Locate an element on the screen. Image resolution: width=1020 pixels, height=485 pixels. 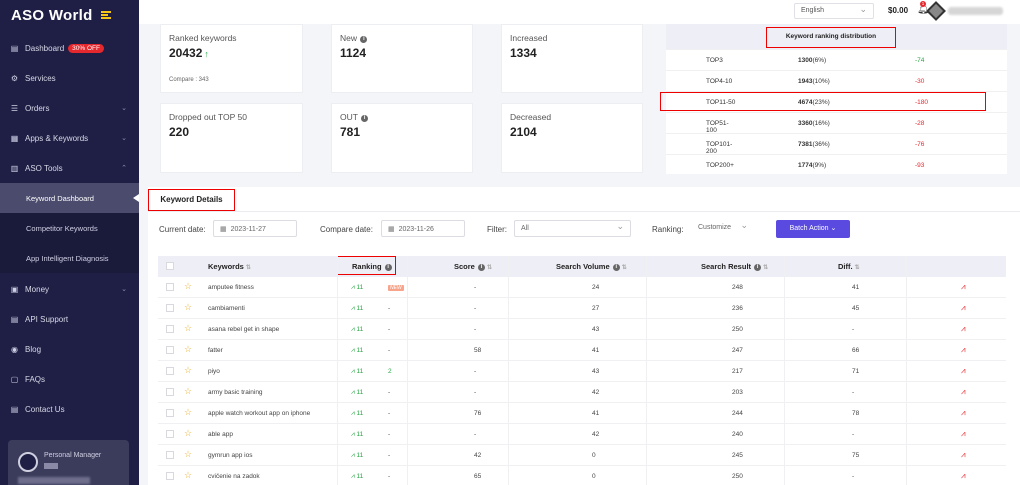
keyword: fatter is located at coordinates (215, 350).